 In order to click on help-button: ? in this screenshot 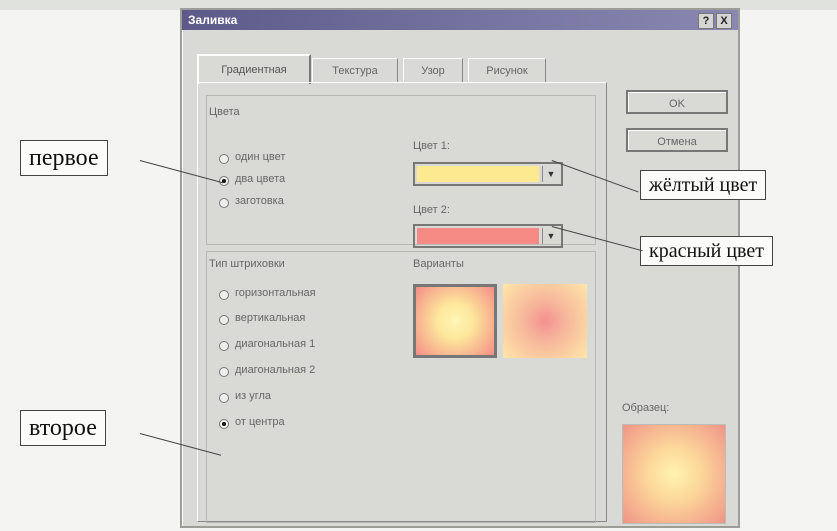, I will do `click(706, 21)`.